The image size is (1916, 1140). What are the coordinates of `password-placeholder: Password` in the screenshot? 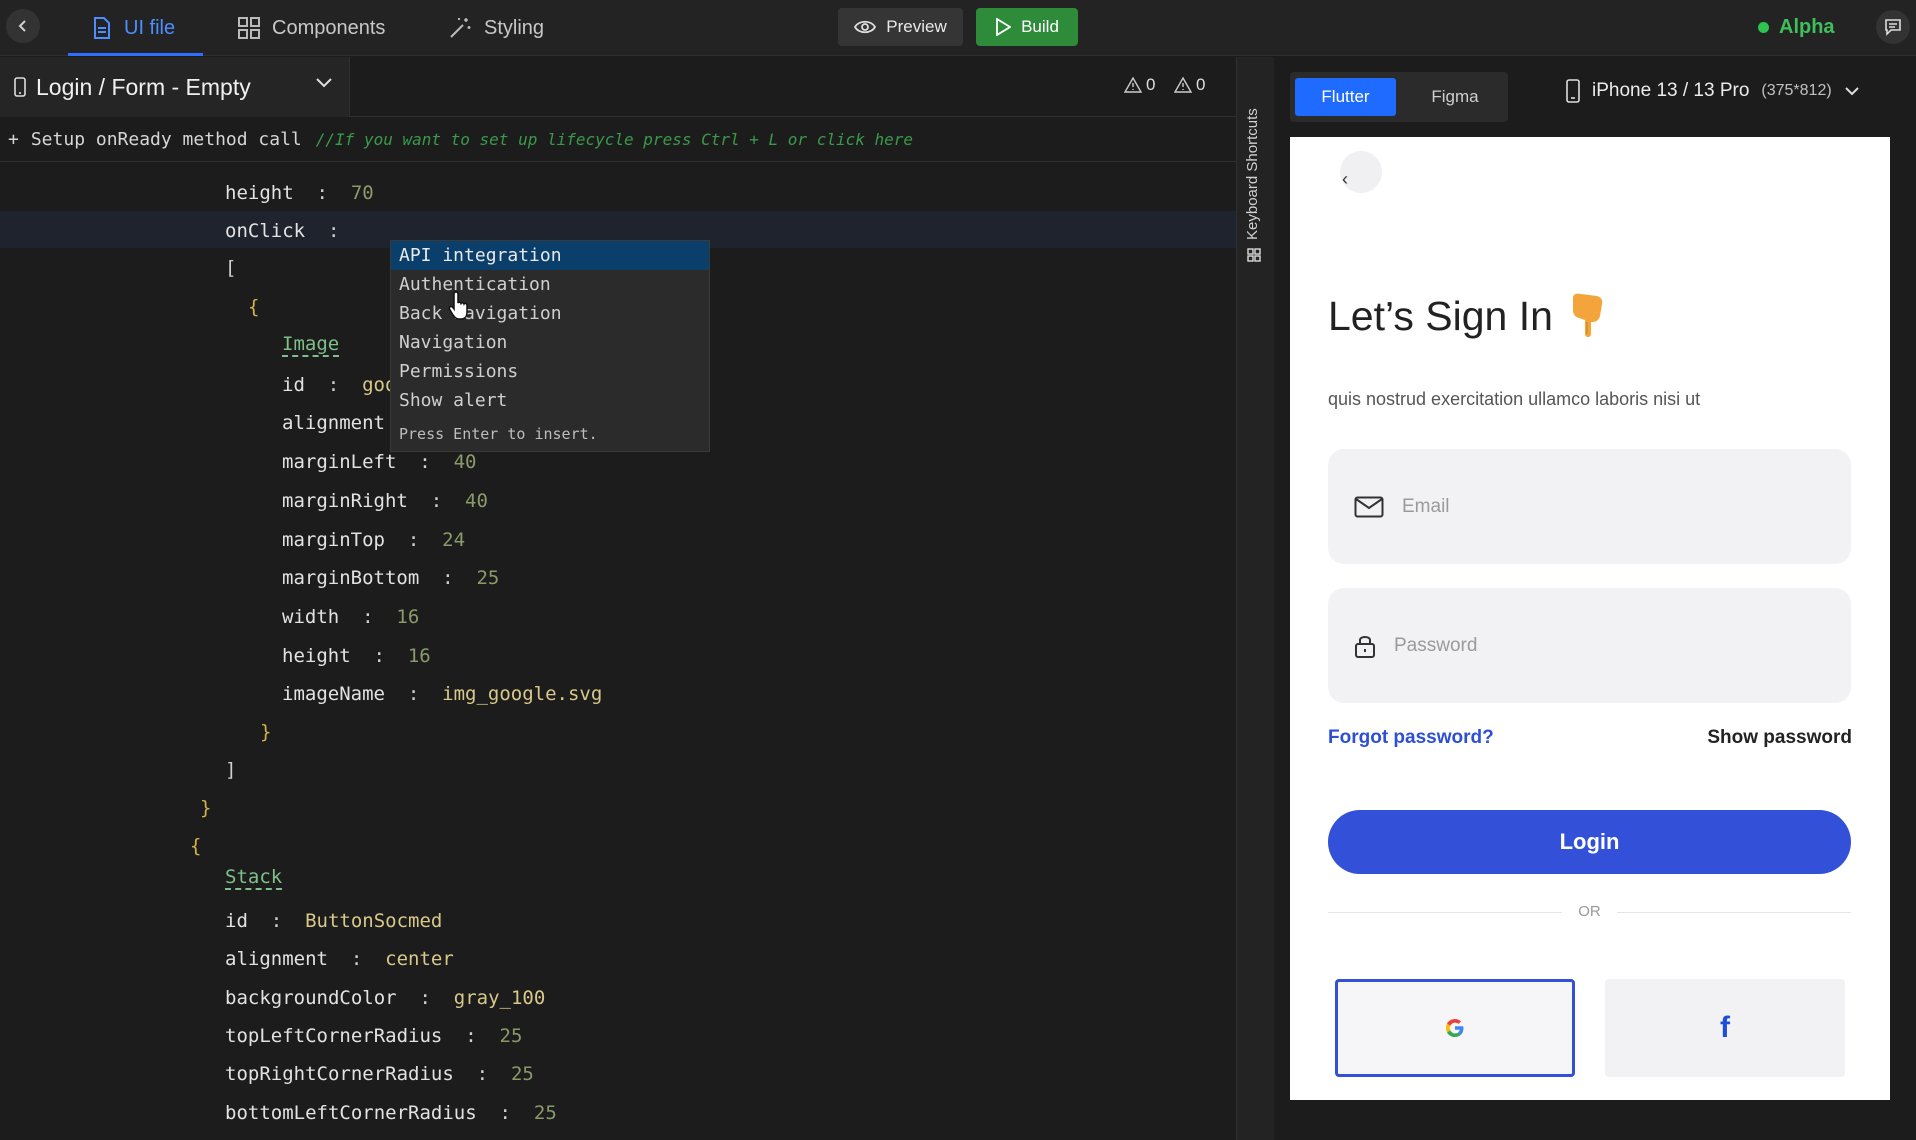 It's located at (1436, 645).